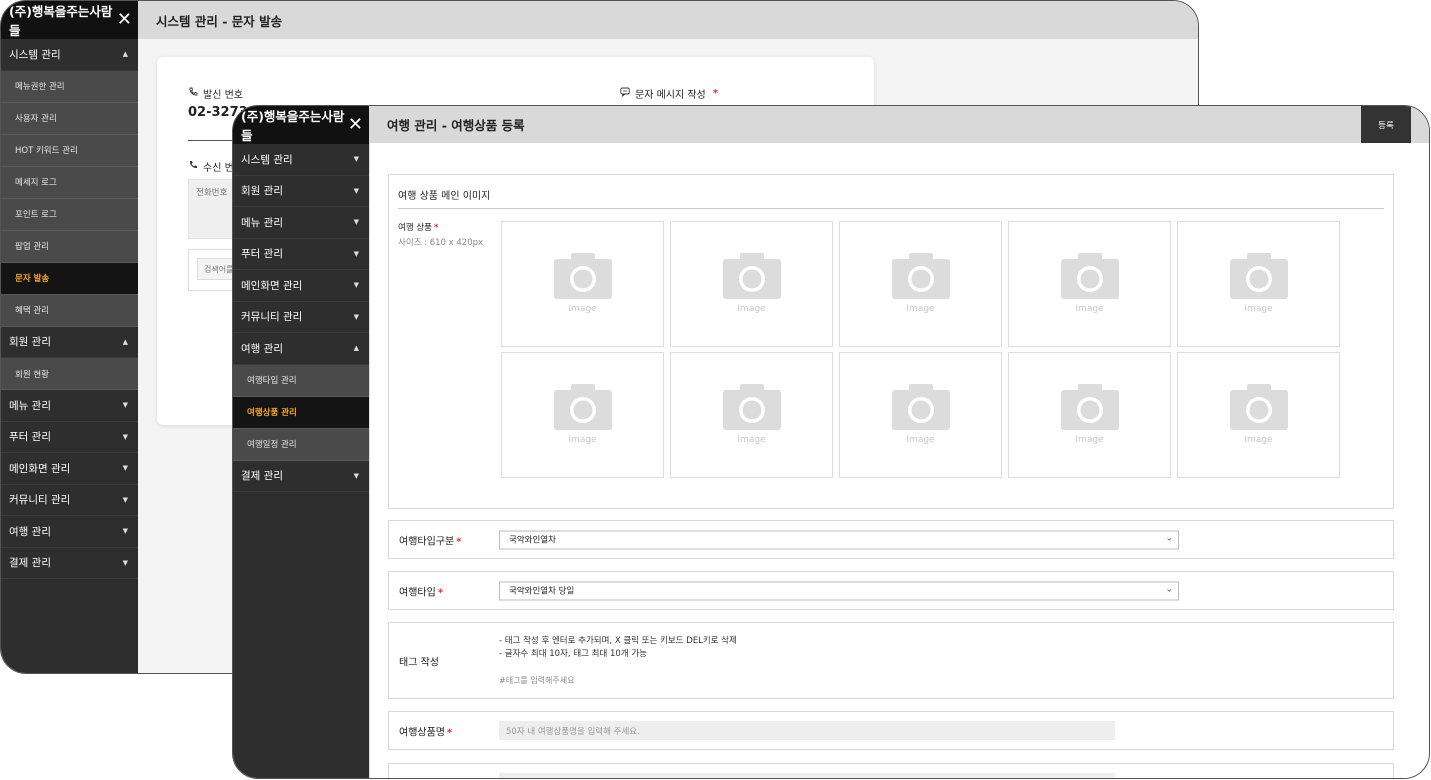  What do you see at coordinates (215, 93) in the screenshot?
I see `sender-label-row: 발신 번호` at bounding box center [215, 93].